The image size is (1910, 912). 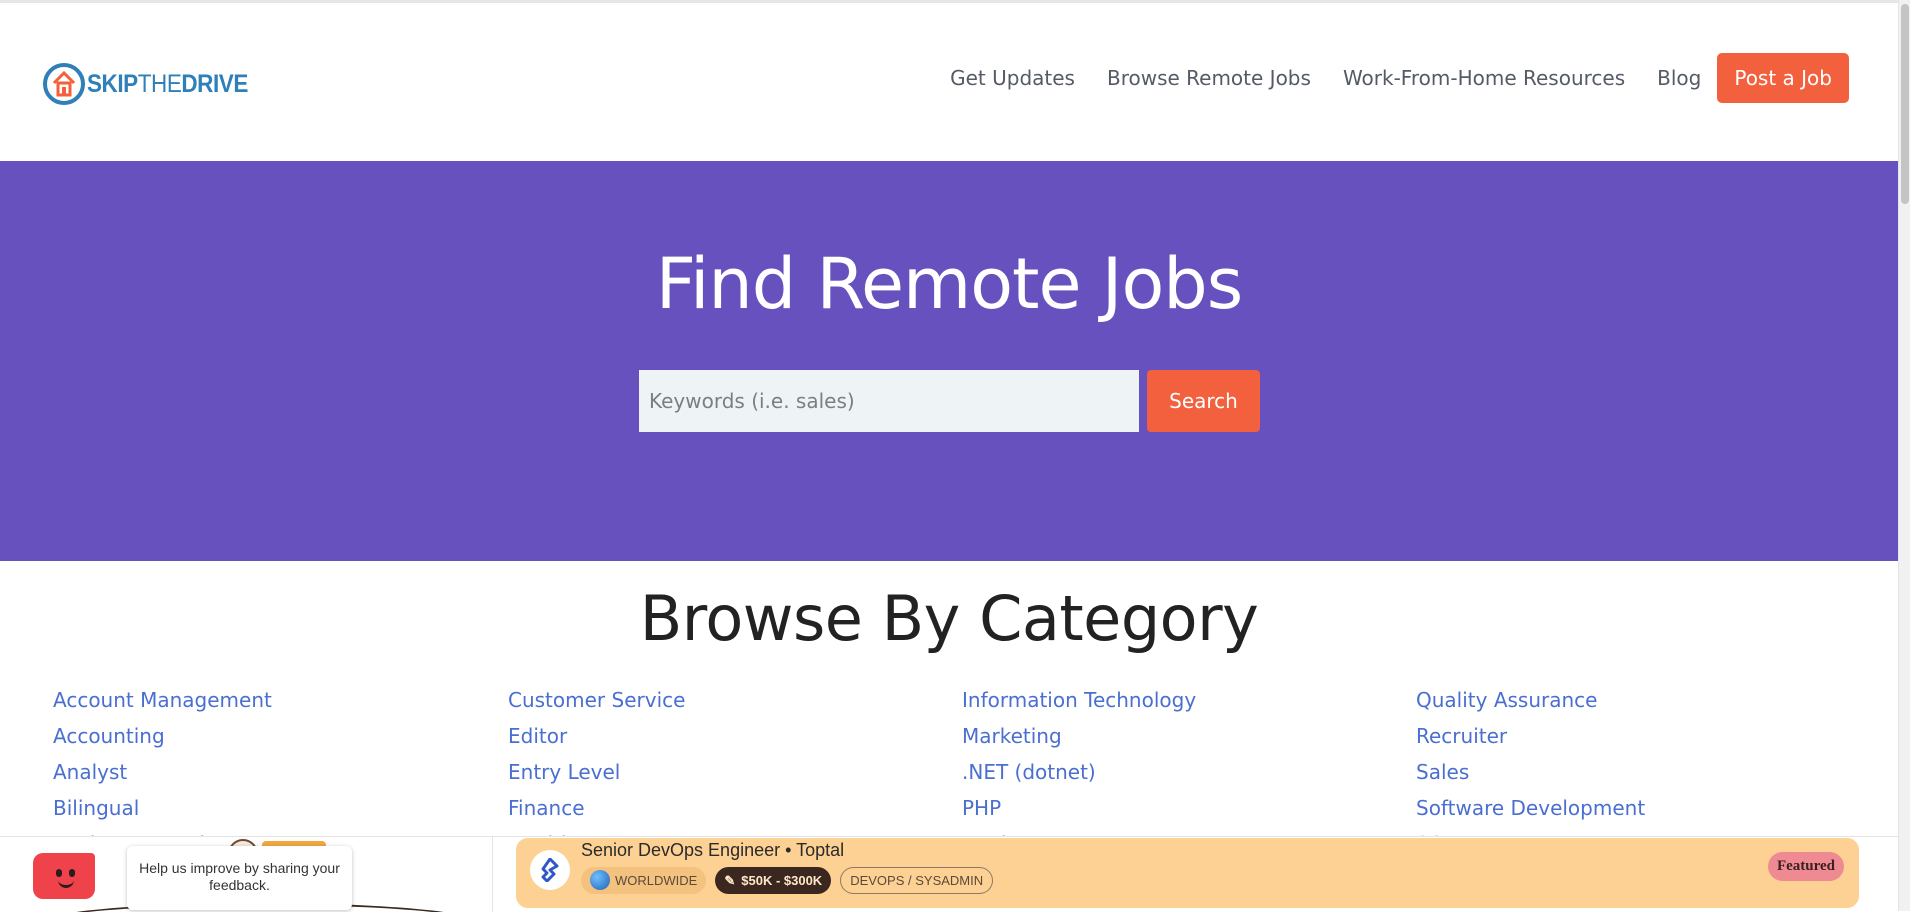 I want to click on location-tag: WORLDWIDE, so click(x=644, y=880).